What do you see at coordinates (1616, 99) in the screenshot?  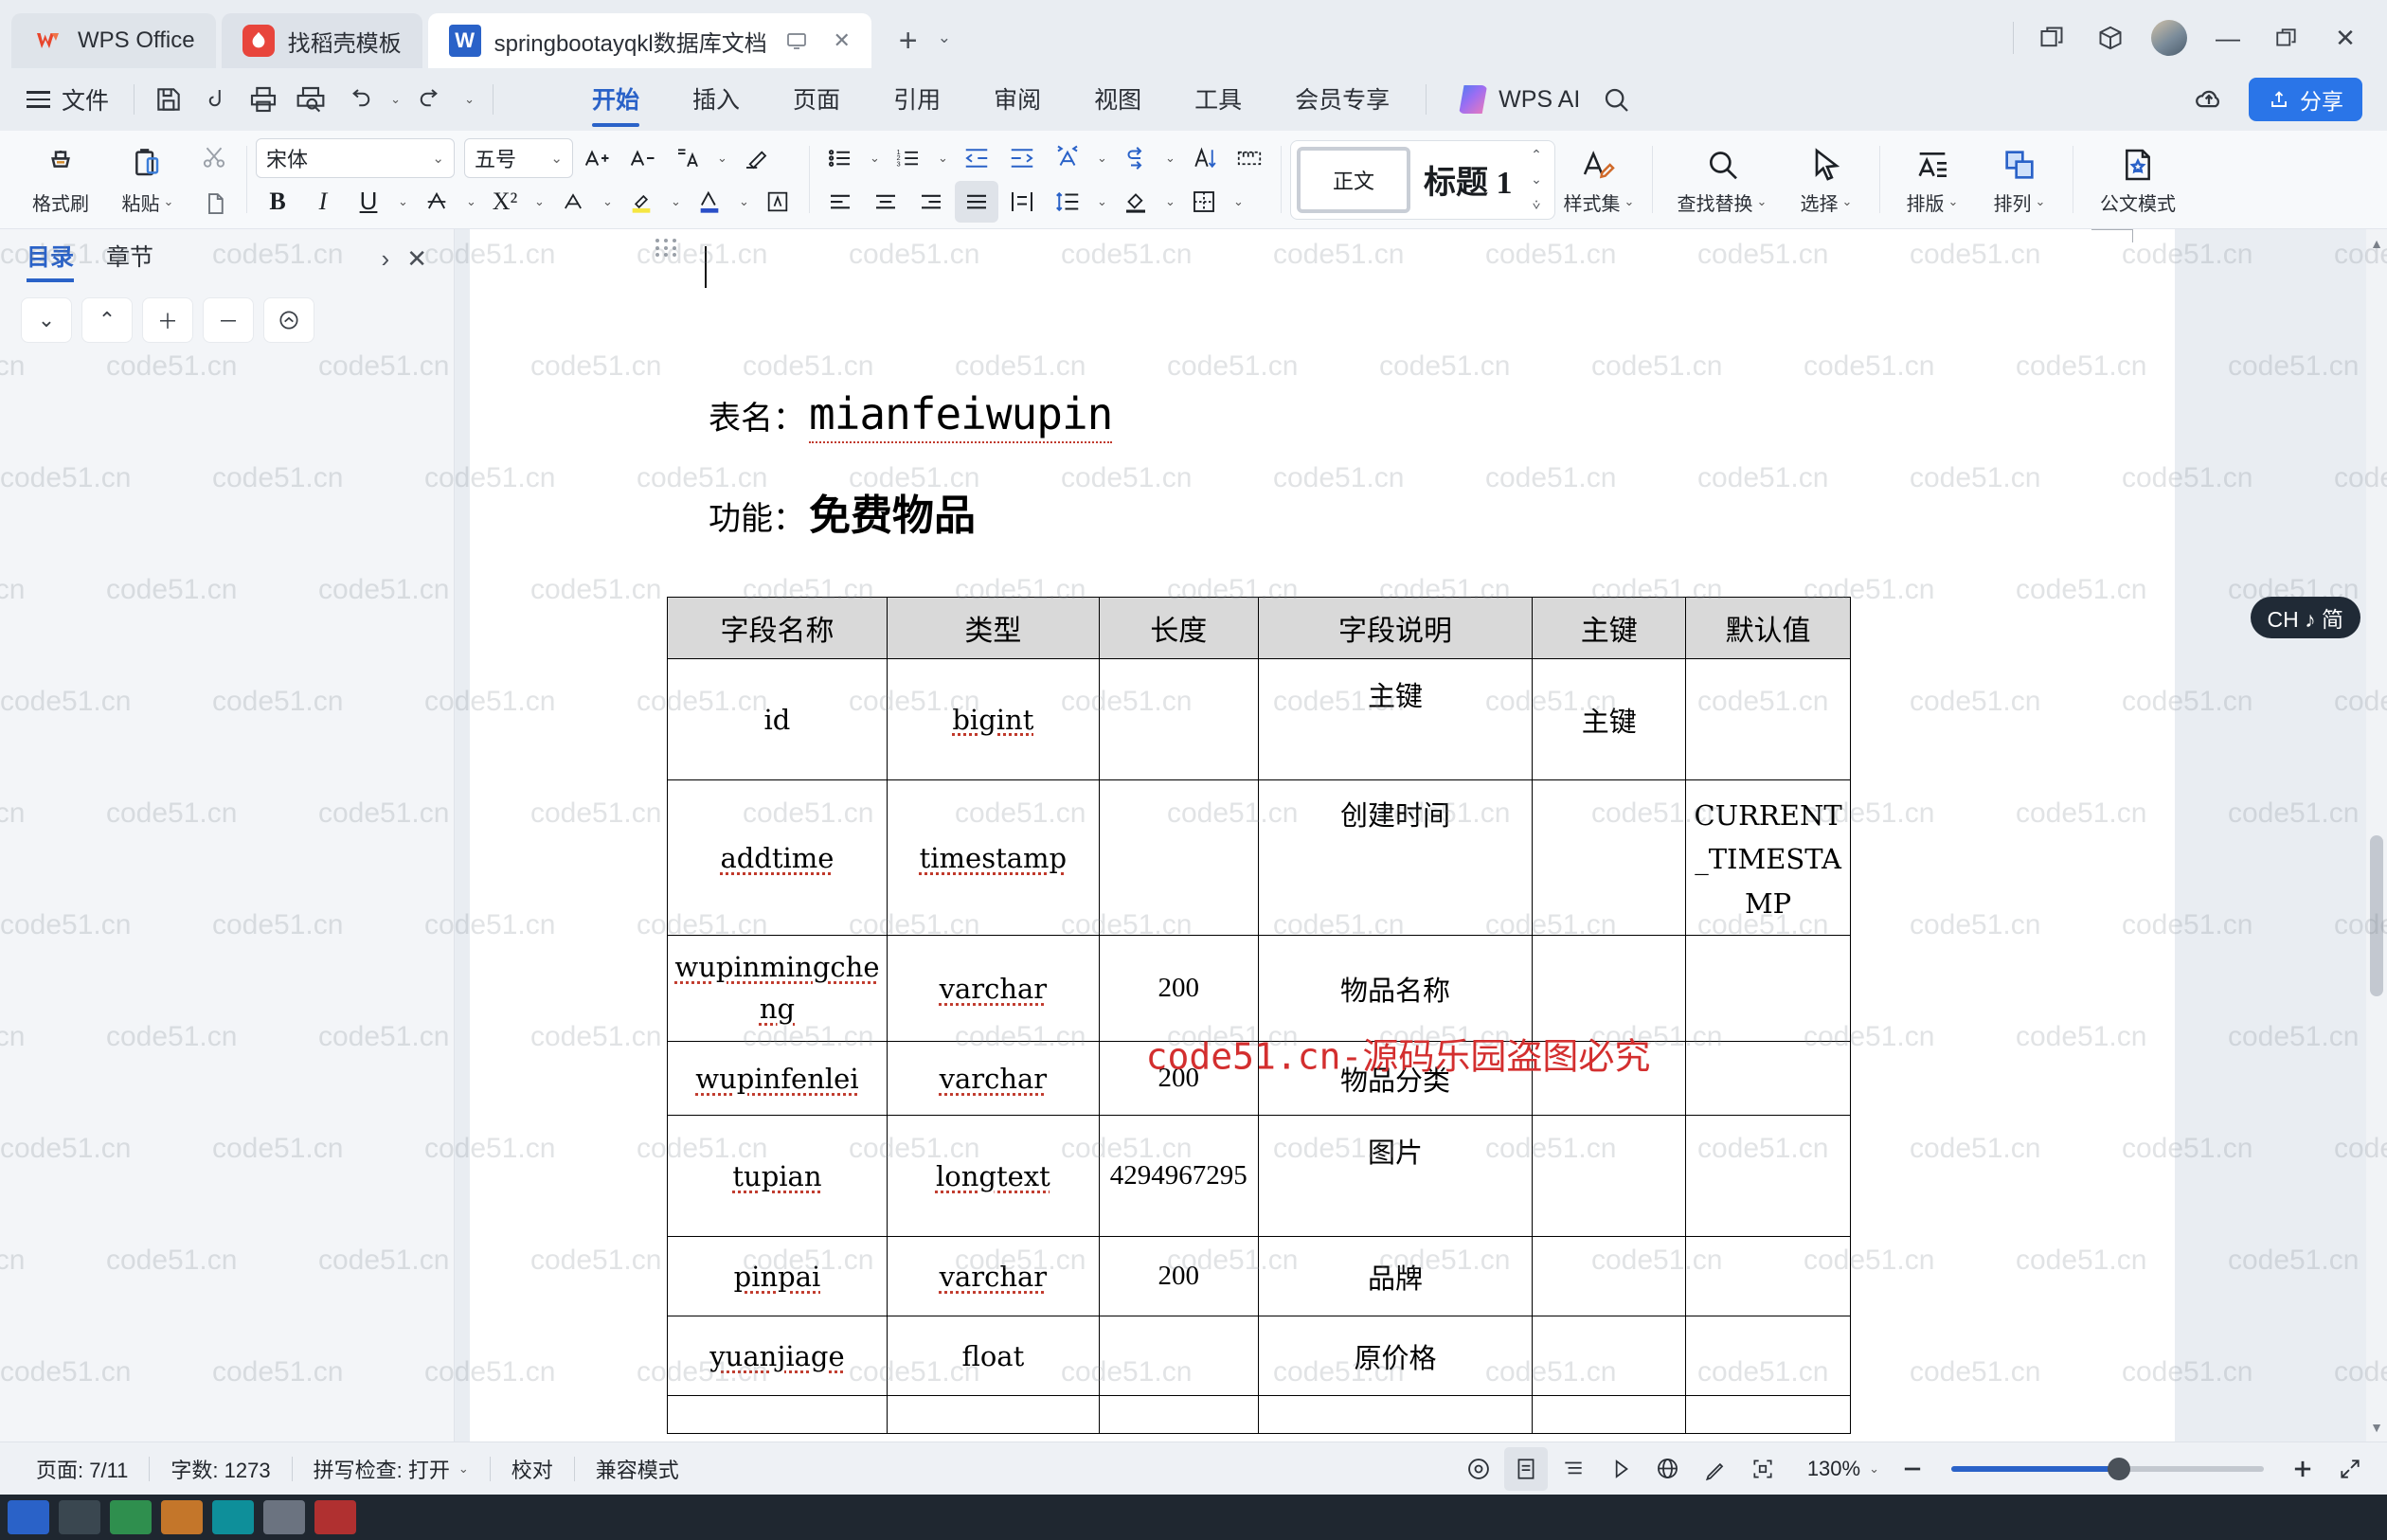 I see `search-icon` at bounding box center [1616, 99].